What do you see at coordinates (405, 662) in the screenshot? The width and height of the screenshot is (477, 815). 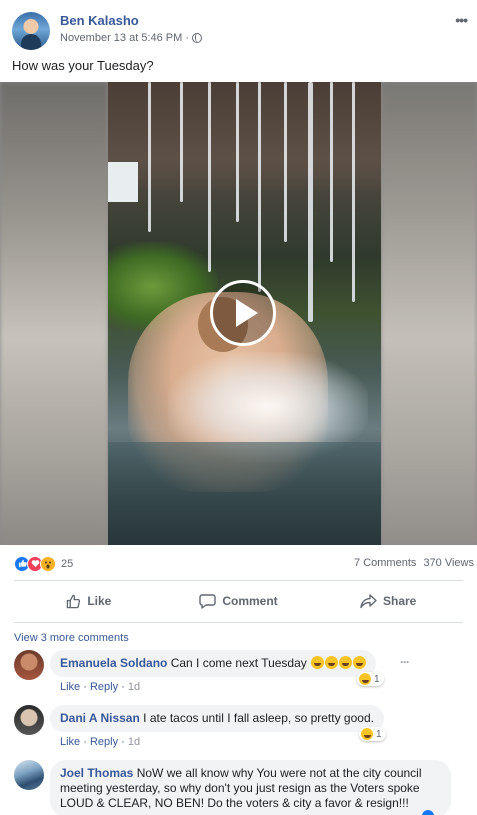 I see `comment-more-icon: ···` at bounding box center [405, 662].